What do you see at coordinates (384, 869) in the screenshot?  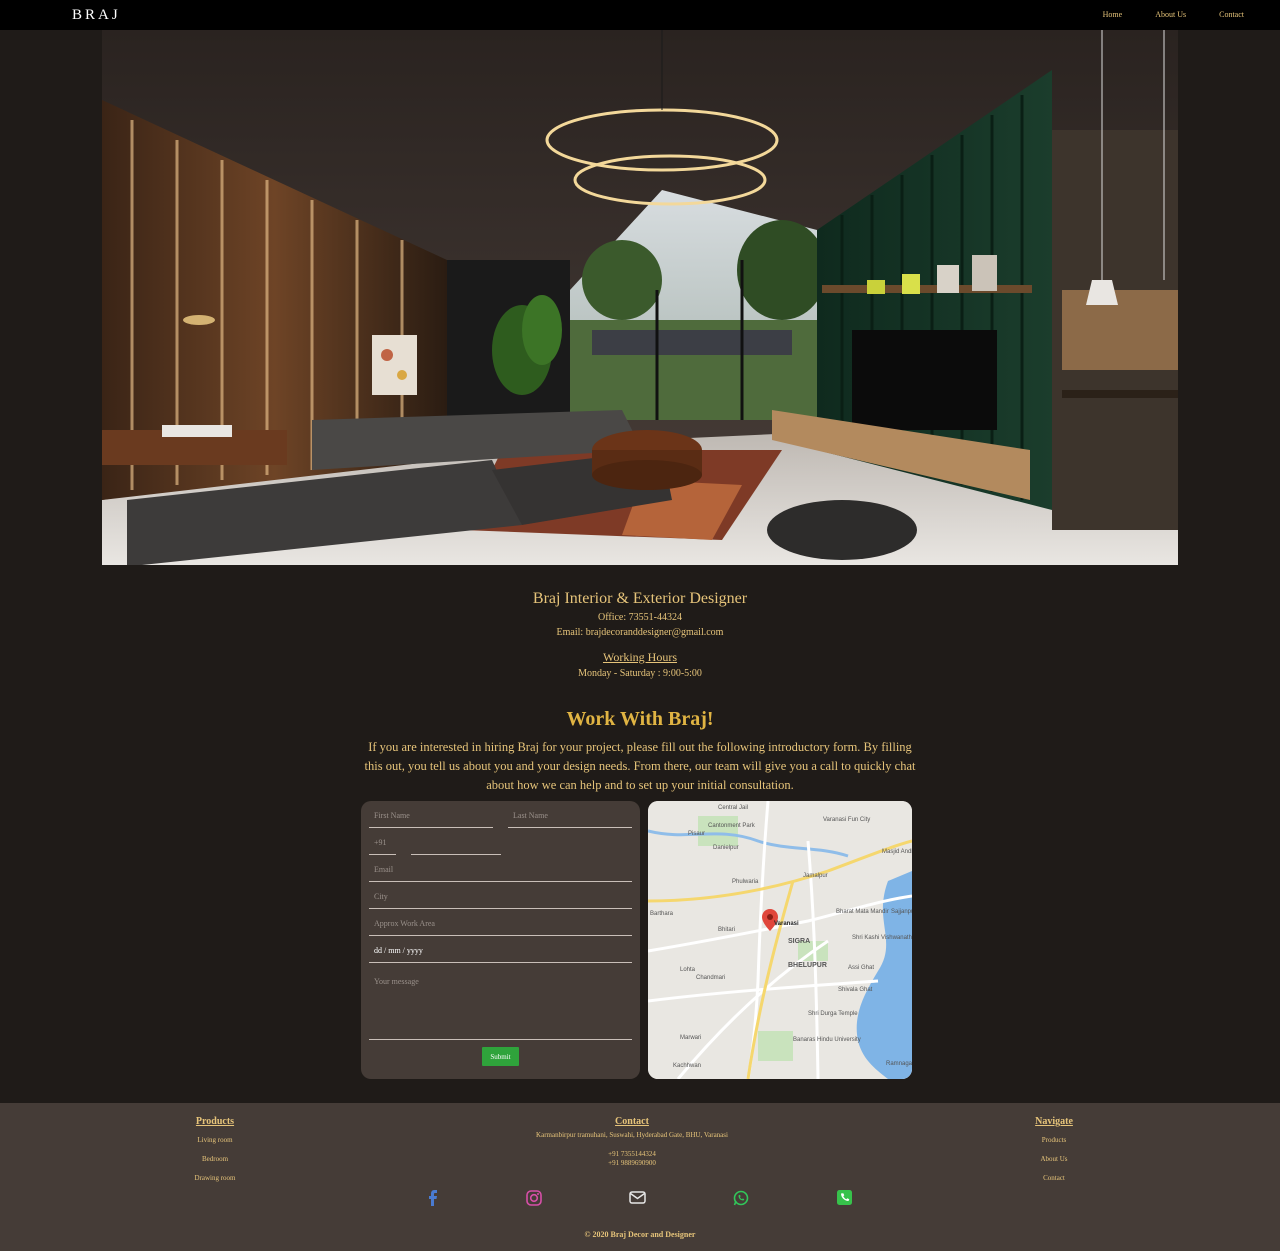 I see `email-placeholder: Email` at bounding box center [384, 869].